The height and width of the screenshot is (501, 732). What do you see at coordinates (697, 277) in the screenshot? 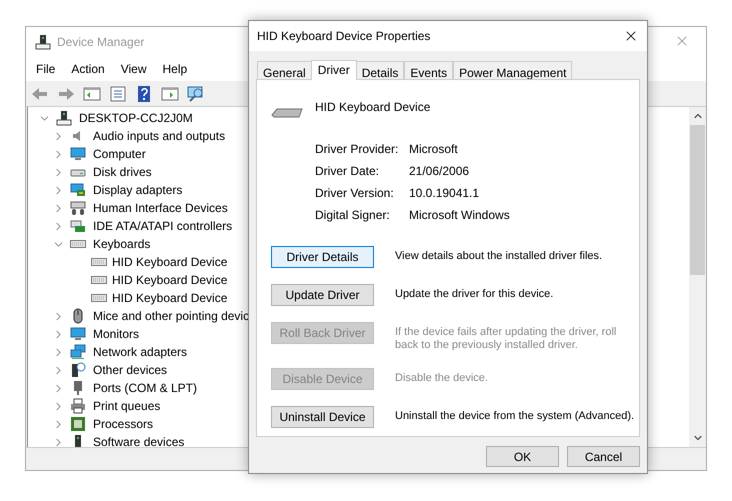
I see `scrollbar` at bounding box center [697, 277].